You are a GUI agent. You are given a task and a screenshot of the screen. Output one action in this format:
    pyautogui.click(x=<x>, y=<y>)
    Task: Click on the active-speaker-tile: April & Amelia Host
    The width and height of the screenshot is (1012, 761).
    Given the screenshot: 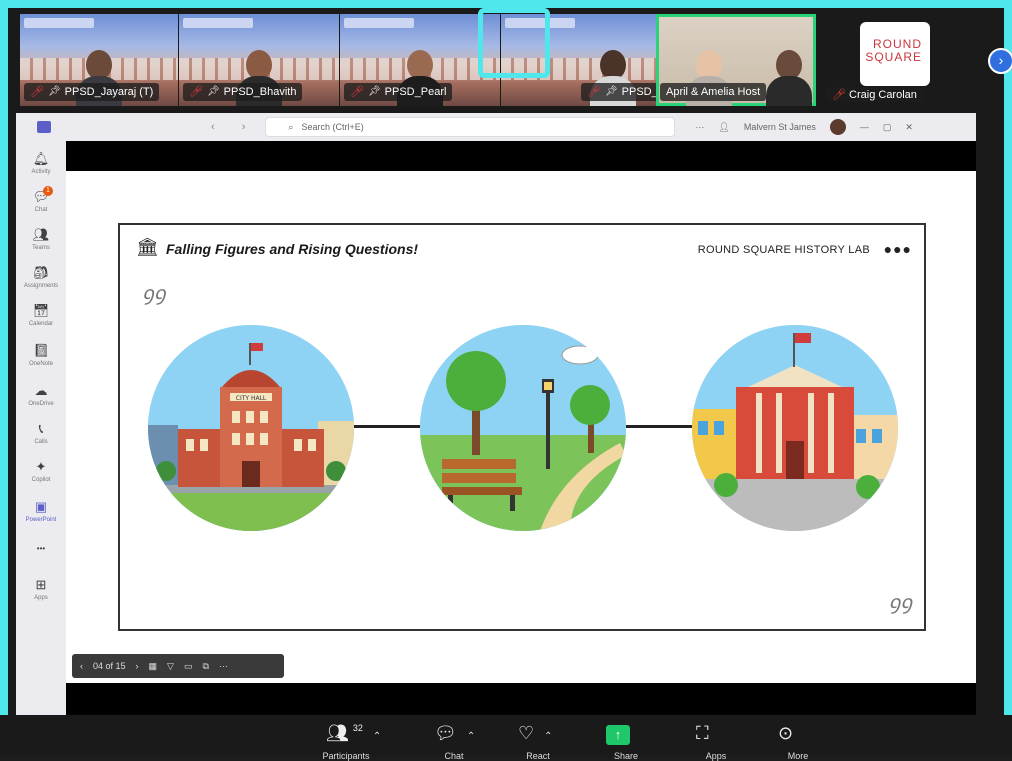 What is the action you would take?
    pyautogui.click(x=736, y=60)
    